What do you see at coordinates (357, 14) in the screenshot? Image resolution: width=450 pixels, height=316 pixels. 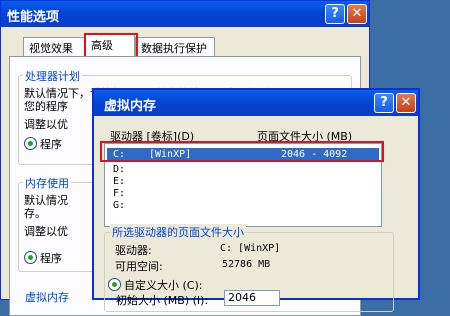 I see `perf-close-button: ✕` at bounding box center [357, 14].